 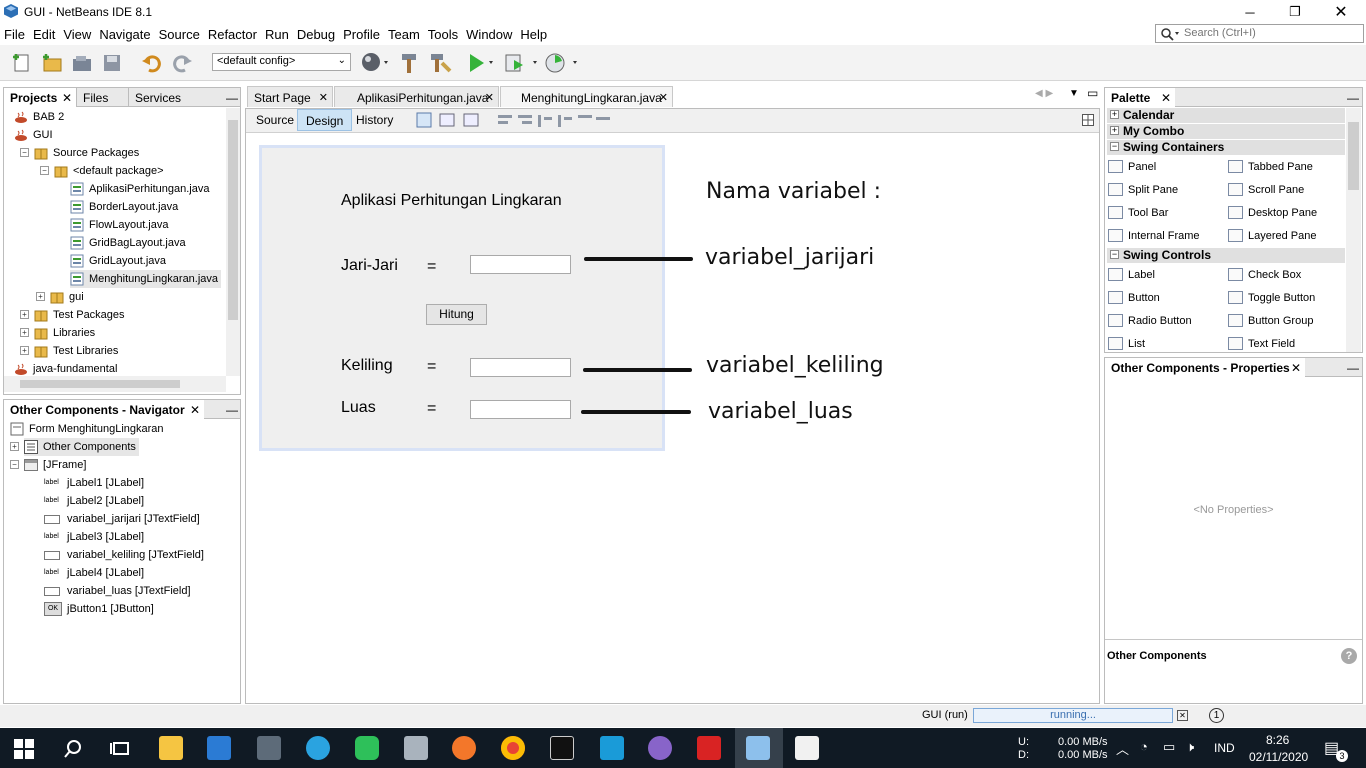 What do you see at coordinates (1270, 320) in the screenshot?
I see `palette-item: Button Group` at bounding box center [1270, 320].